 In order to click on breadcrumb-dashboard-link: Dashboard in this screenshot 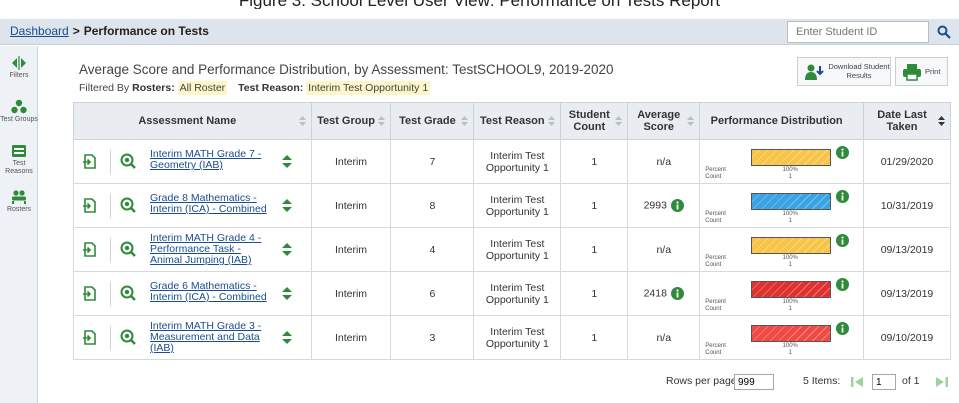, I will do `click(39, 31)`.